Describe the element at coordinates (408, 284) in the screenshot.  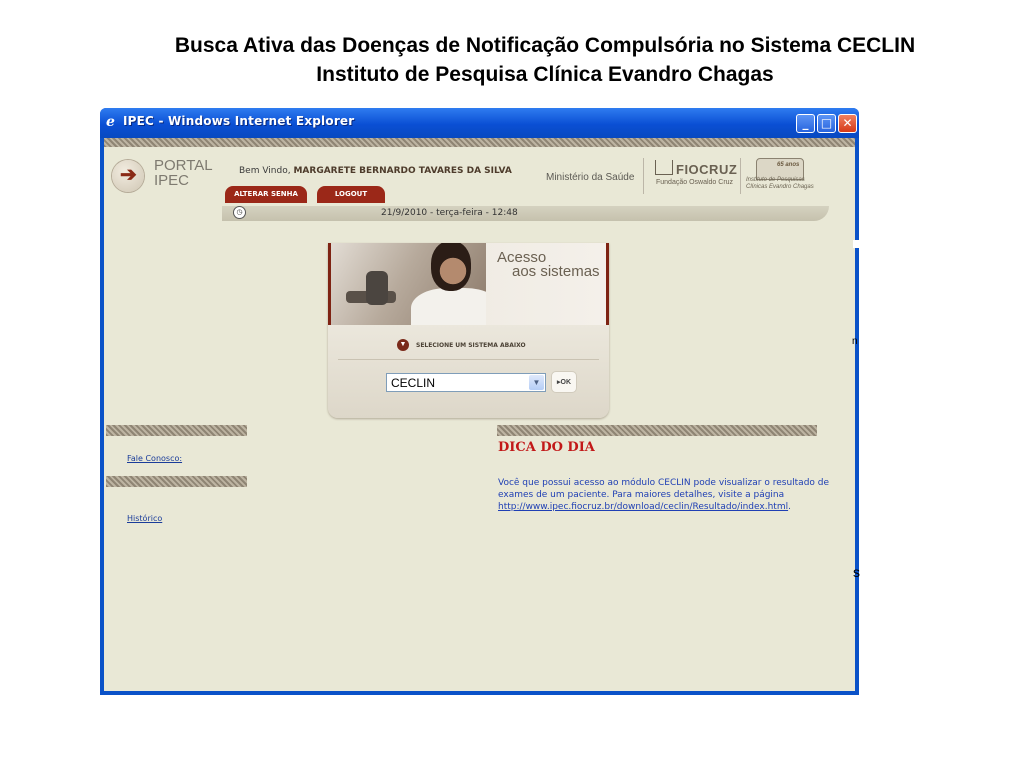
I see `lab-researcher-photo` at that location.